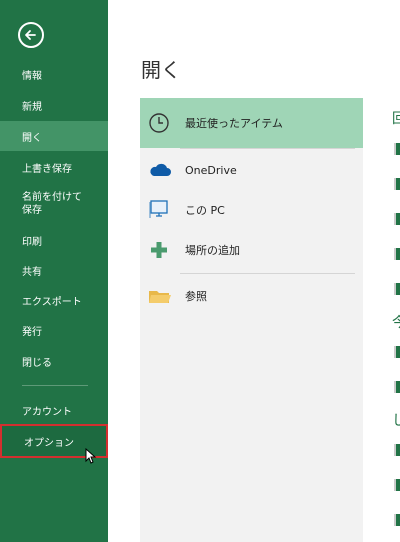 The image size is (400, 542). Describe the element at coordinates (251, 210) in the screenshot. I see `location-this-pc: この PC` at that location.